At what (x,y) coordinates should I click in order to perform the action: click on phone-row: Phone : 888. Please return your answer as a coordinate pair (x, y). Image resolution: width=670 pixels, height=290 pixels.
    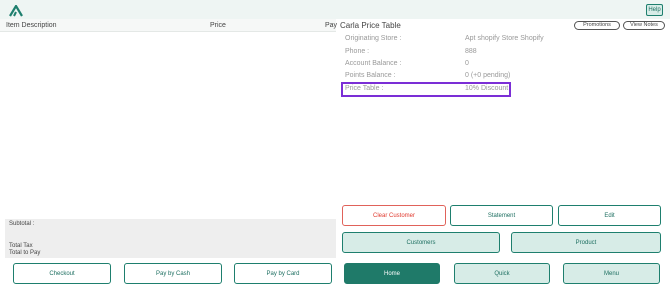
    Looking at the image, I should click on (411, 51).